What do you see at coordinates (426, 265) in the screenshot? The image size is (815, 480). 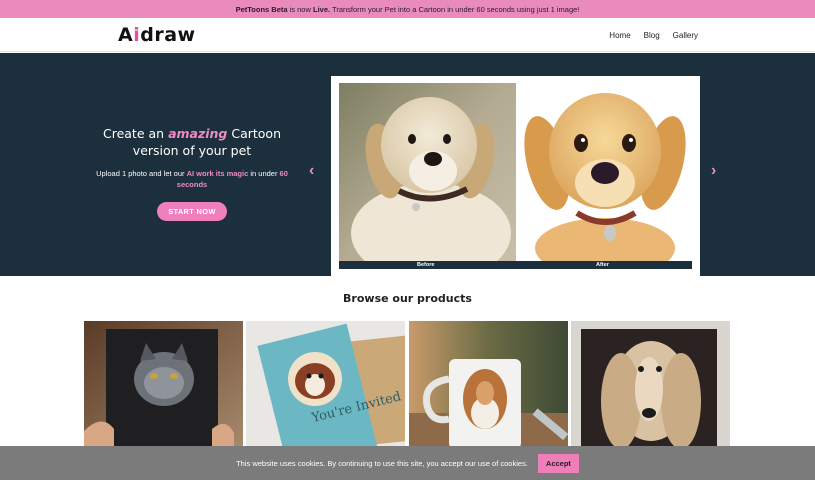 I see `before-label: Before` at bounding box center [426, 265].